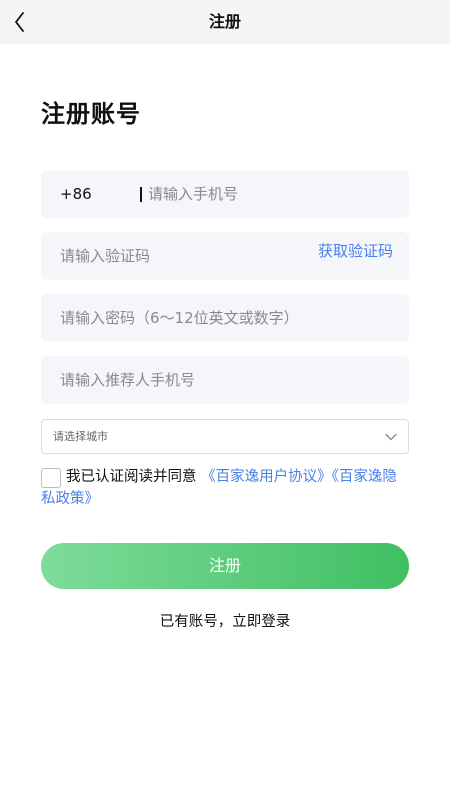 This screenshot has height=800, width=450. I want to click on login-link: 已有账号，立即登录, so click(225, 620).